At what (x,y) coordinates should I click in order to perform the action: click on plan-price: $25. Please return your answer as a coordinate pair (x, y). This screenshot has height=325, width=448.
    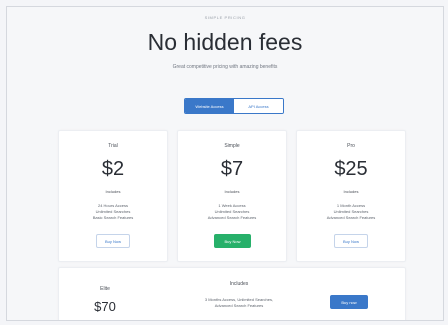
    Looking at the image, I should click on (351, 169).